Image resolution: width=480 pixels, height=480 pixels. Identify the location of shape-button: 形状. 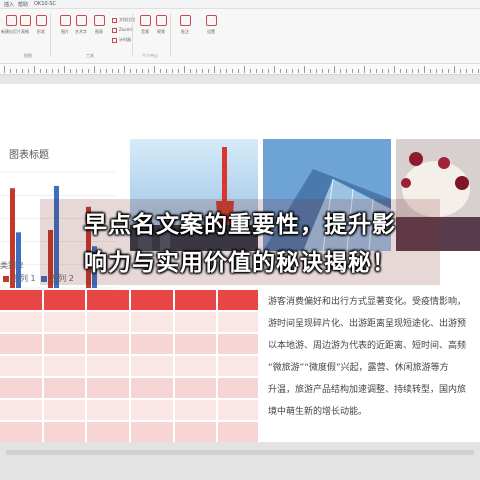
(41, 28).